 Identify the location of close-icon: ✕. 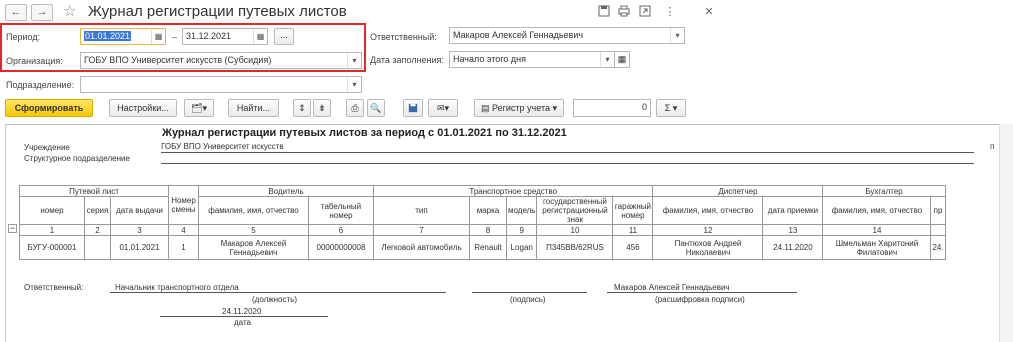
(709, 12).